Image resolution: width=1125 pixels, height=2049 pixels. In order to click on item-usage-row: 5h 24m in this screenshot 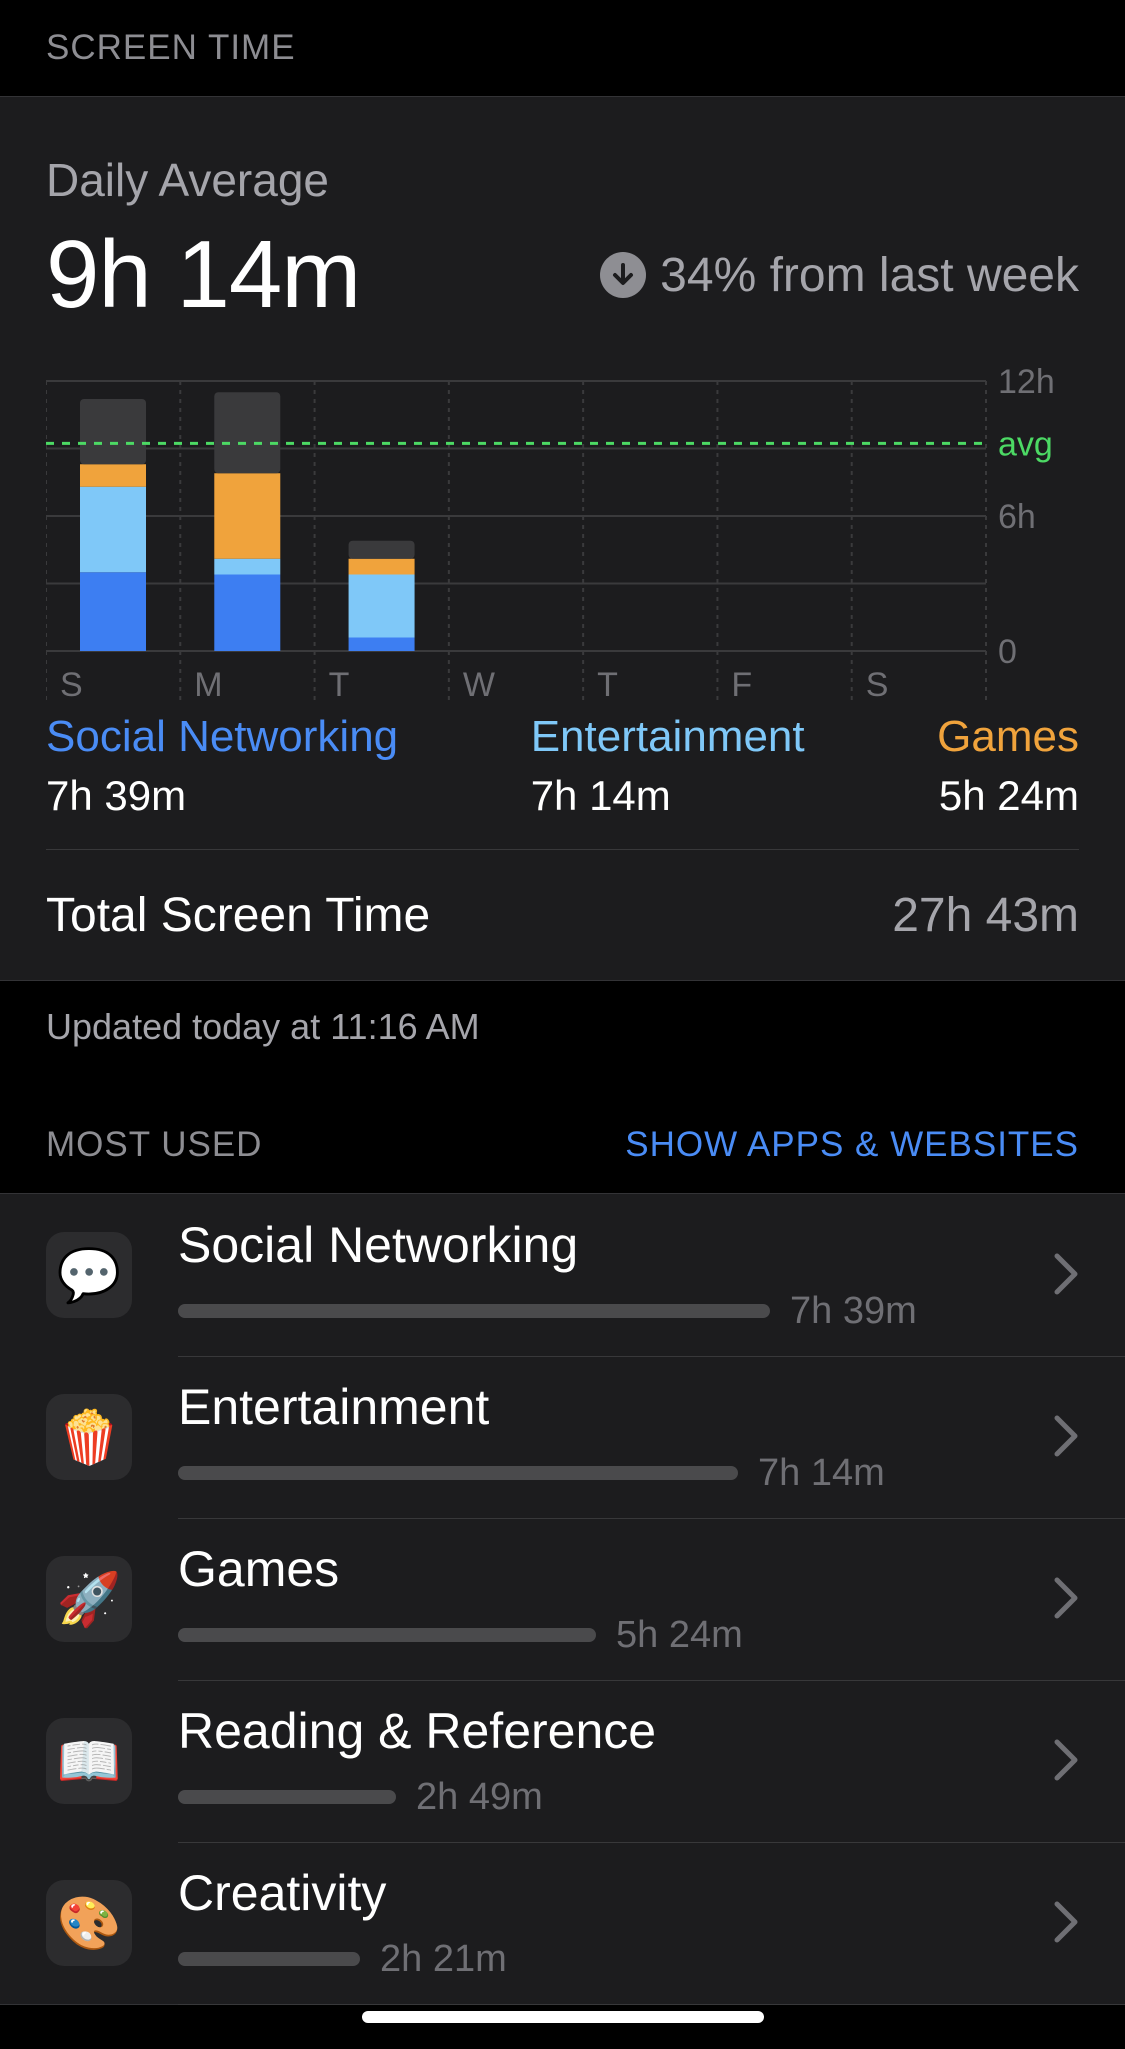, I will do `click(460, 1635)`.